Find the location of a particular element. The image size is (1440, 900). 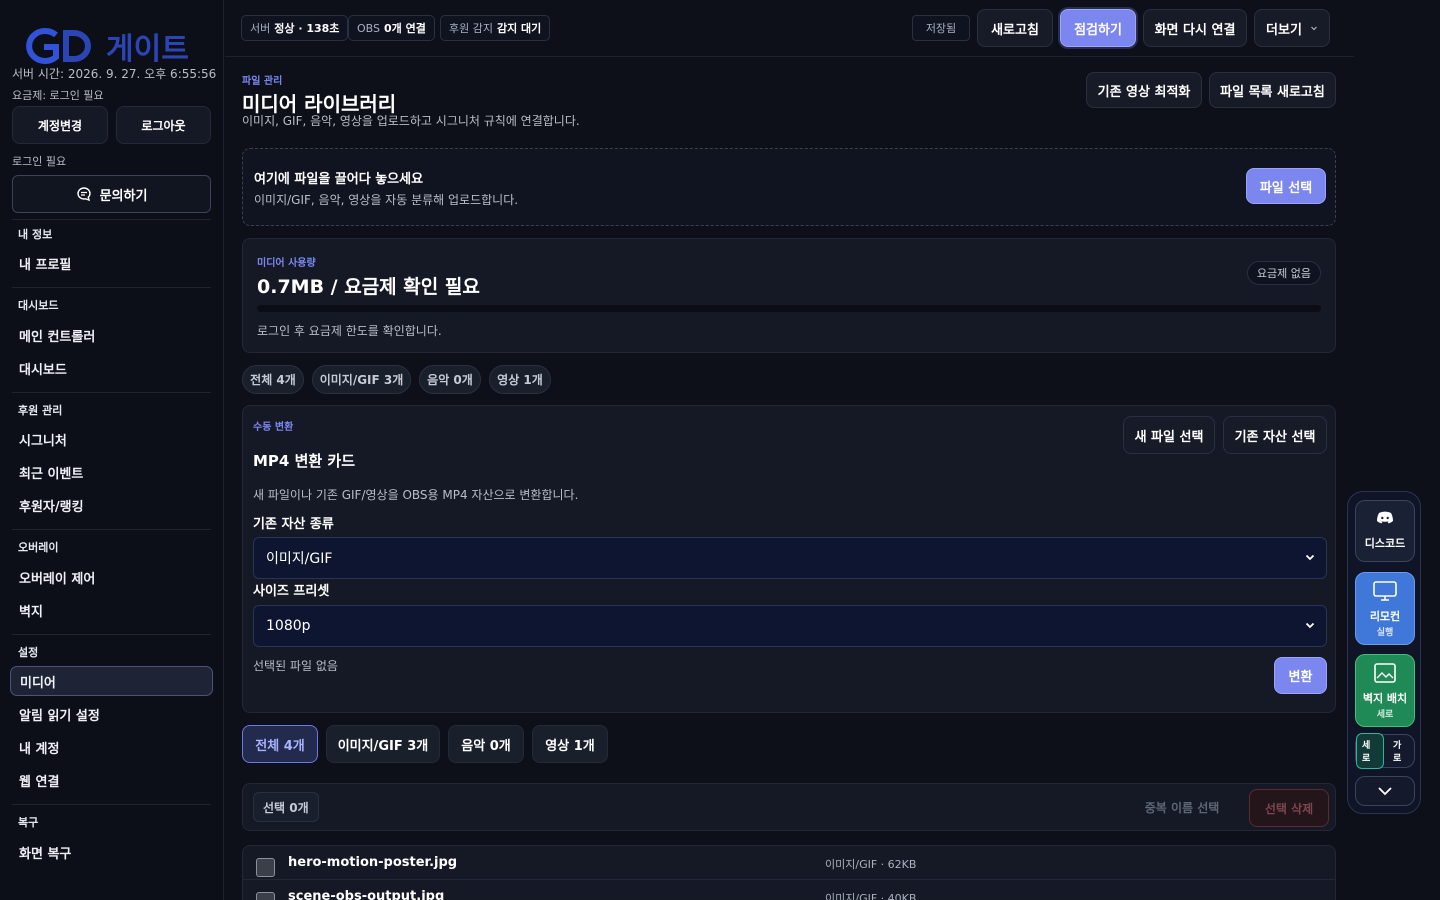

plan-status: 요금제: 로그인 필요 is located at coordinates (58, 95).